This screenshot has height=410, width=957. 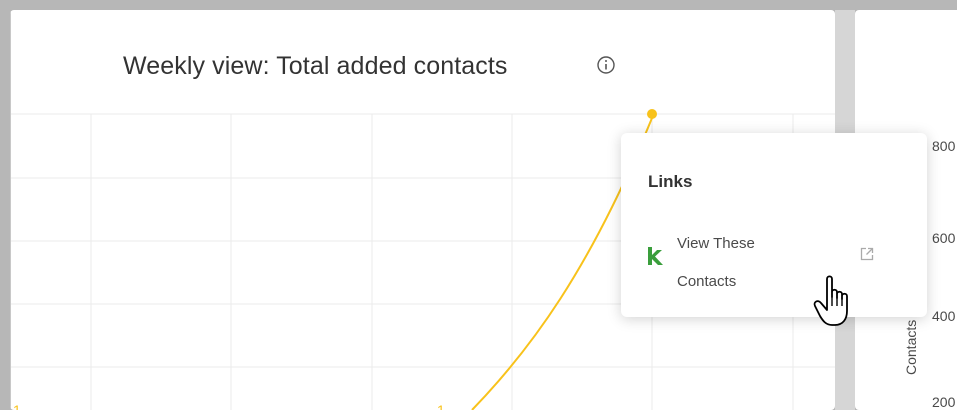 What do you see at coordinates (652, 114) in the screenshot?
I see `data-point` at bounding box center [652, 114].